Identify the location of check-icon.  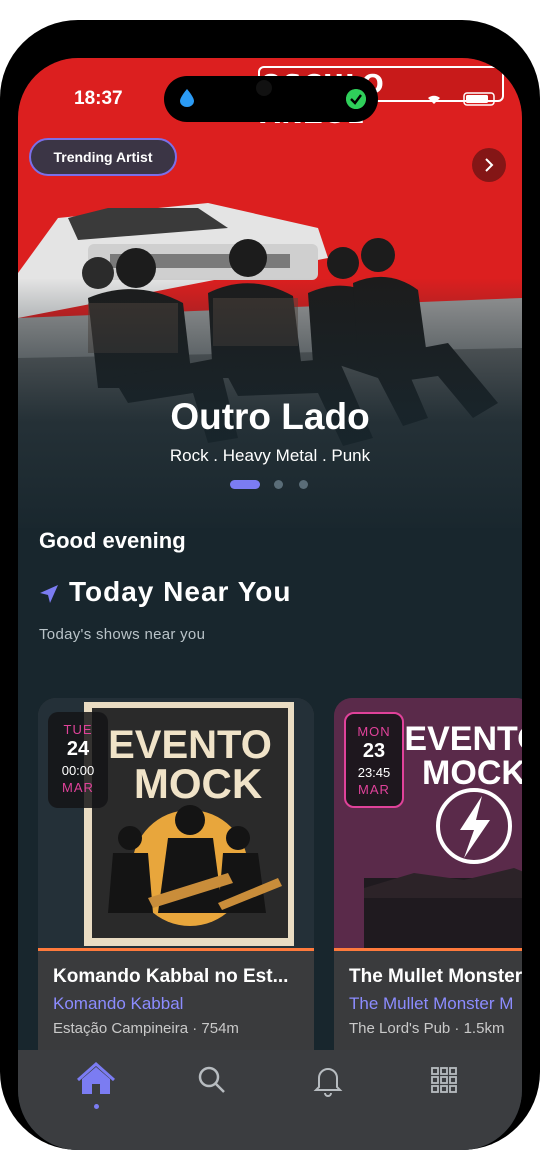
(356, 99).